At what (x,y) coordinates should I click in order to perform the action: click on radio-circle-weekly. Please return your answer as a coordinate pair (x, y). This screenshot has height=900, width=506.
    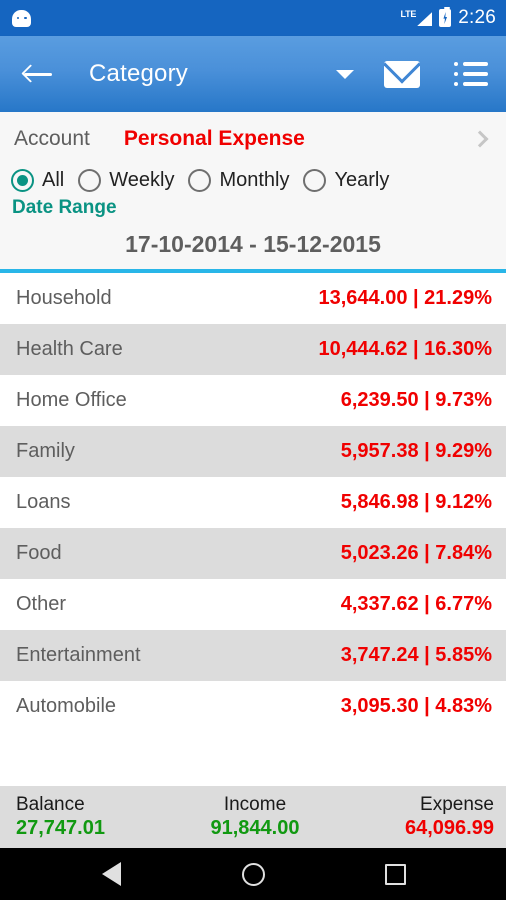
    Looking at the image, I should click on (90, 180).